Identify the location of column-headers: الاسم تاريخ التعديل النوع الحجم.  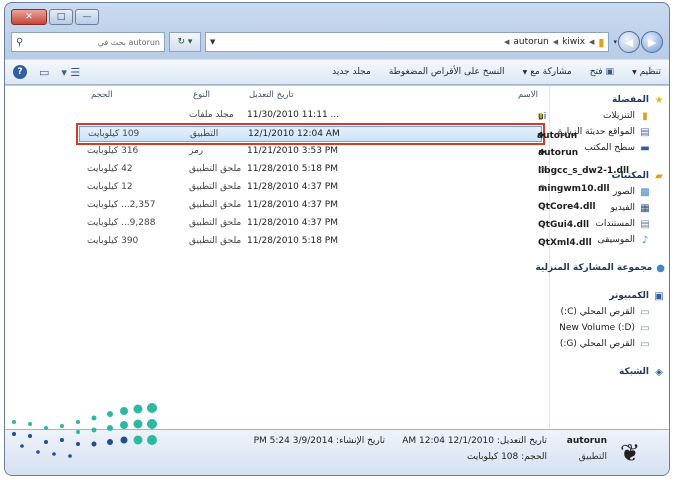
(276, 96).